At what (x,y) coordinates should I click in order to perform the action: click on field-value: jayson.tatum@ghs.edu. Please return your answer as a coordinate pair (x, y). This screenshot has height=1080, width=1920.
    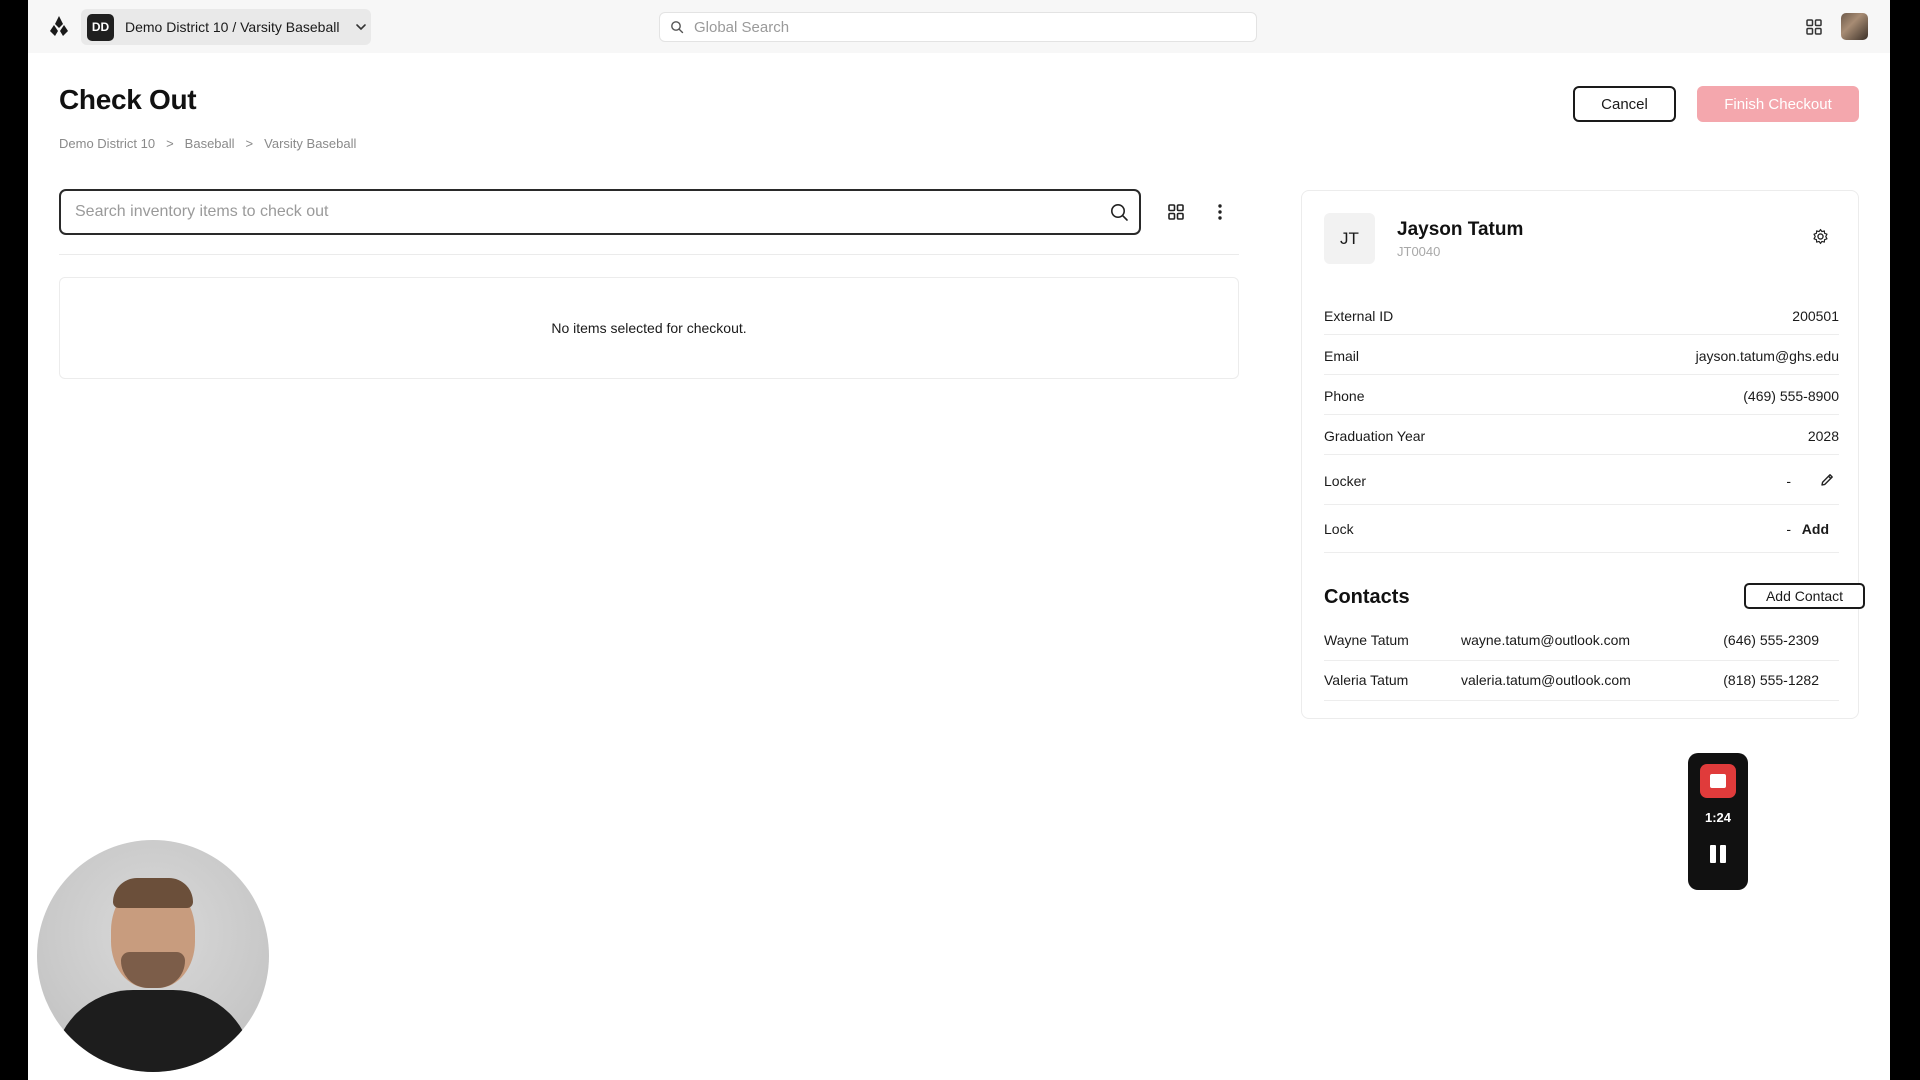
    Looking at the image, I should click on (1767, 356).